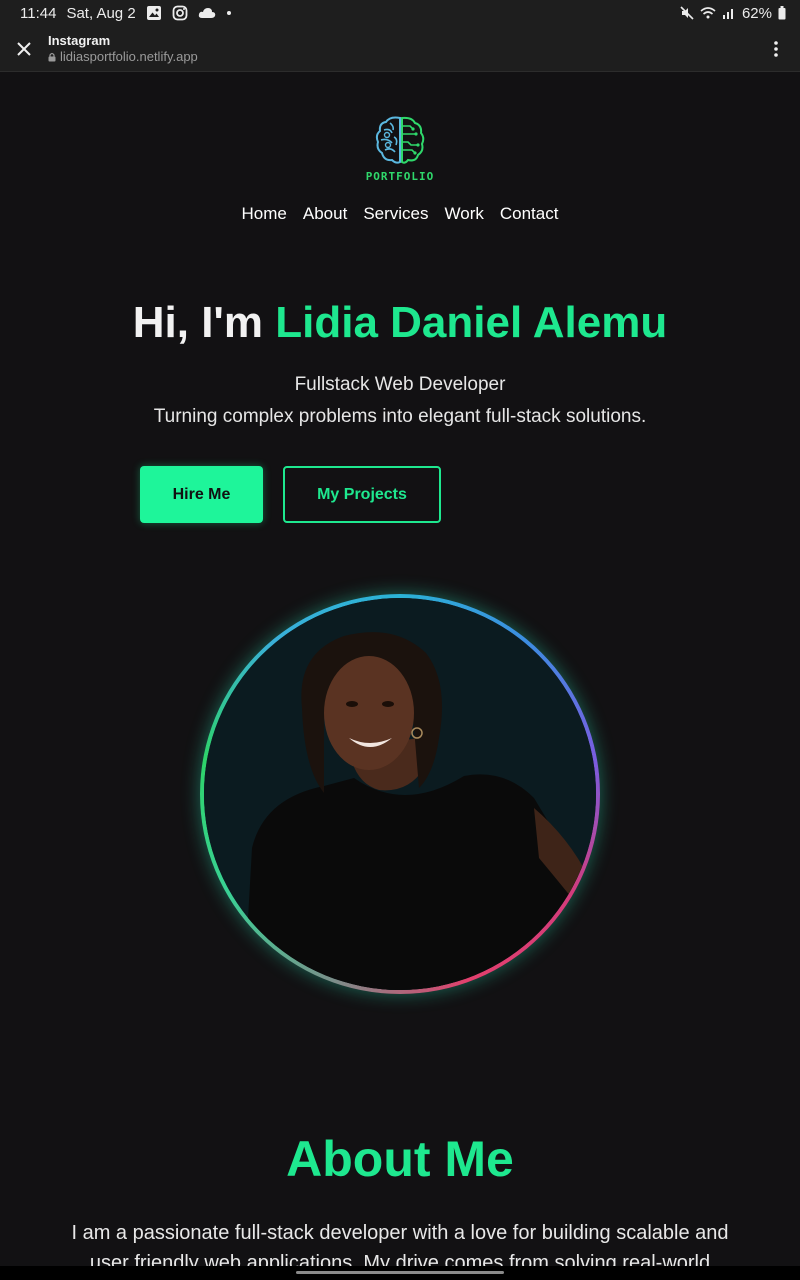  Describe the element at coordinates (471, 322) in the screenshot. I see `hero-name: Lidia Daniel Alemu` at that location.